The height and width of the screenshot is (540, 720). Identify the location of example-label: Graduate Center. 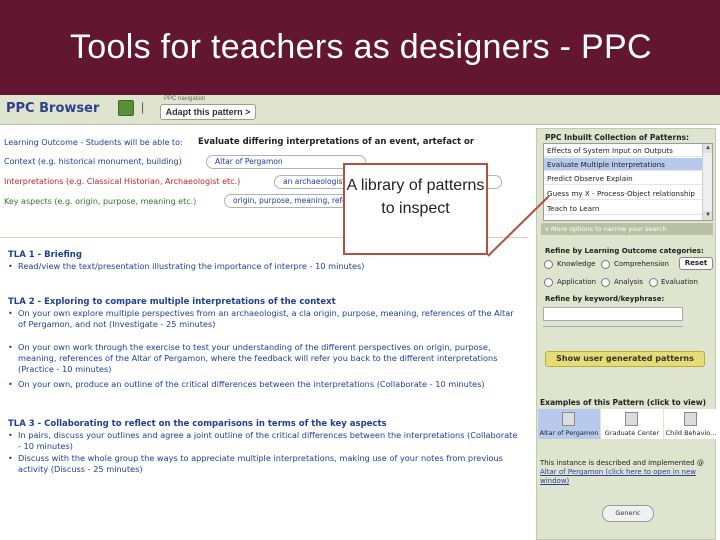
(632, 433).